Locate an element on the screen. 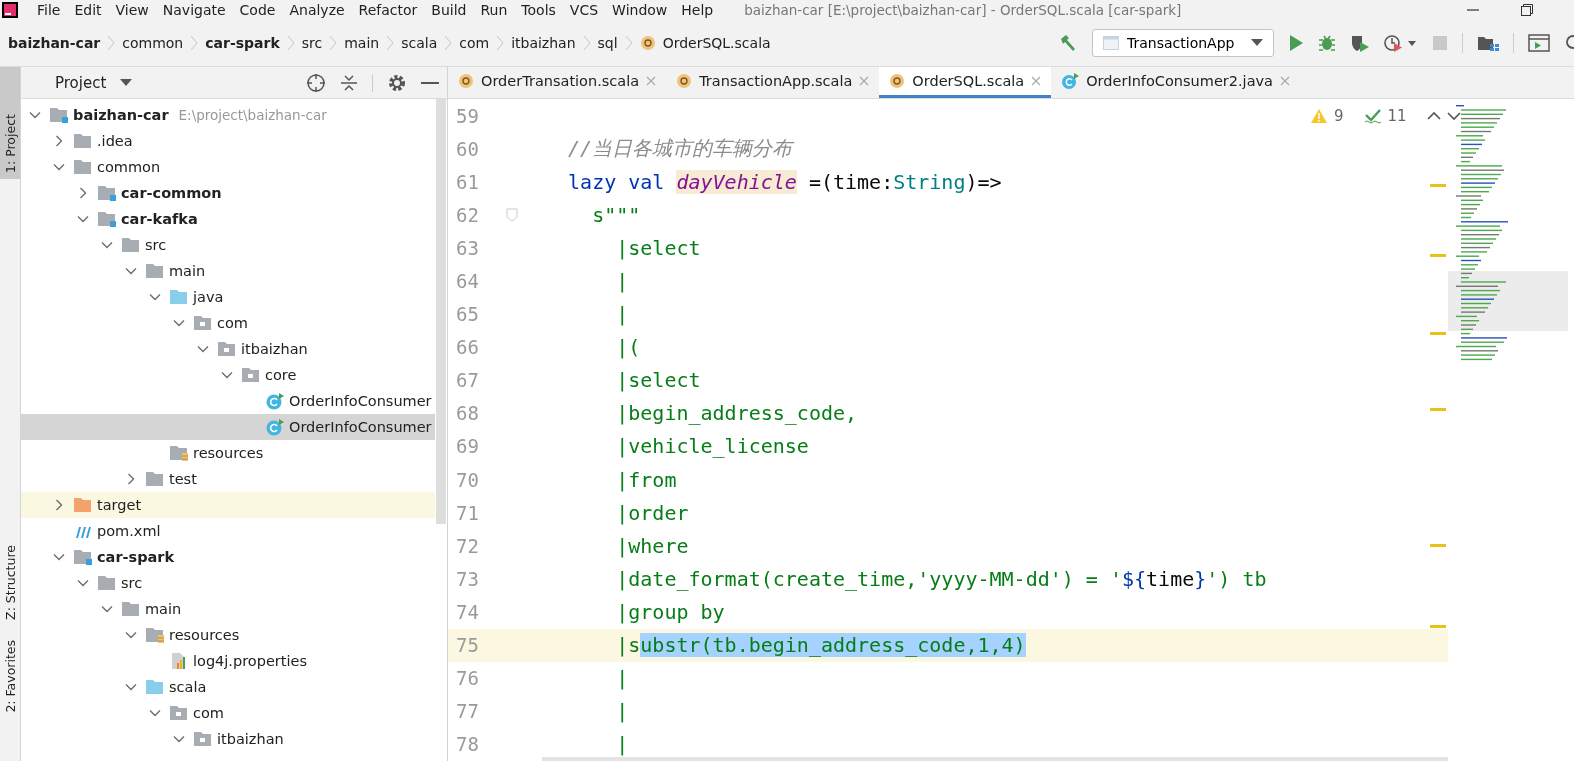 This screenshot has height=761, width=1574. breadcrumb-item: src is located at coordinates (312, 43).